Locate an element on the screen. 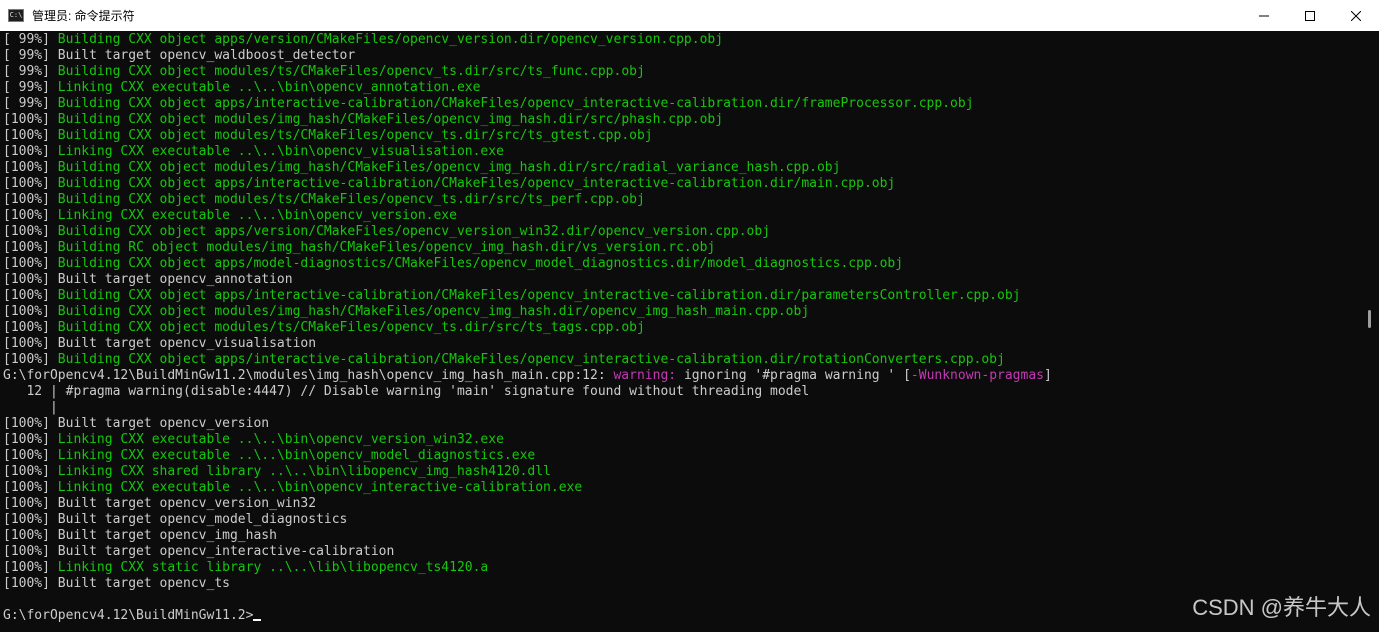 The width and height of the screenshot is (1379, 632). console-text: [100%] Built target opencv_version_win32 is located at coordinates (160, 503).